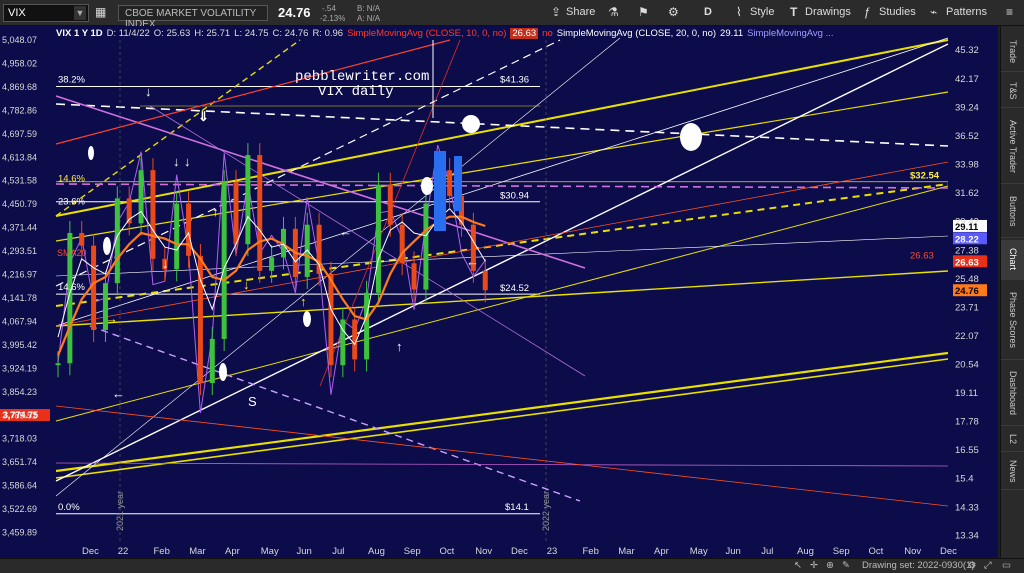  Describe the element at coordinates (708, 12) in the screenshot. I see `interval-button: D` at that location.